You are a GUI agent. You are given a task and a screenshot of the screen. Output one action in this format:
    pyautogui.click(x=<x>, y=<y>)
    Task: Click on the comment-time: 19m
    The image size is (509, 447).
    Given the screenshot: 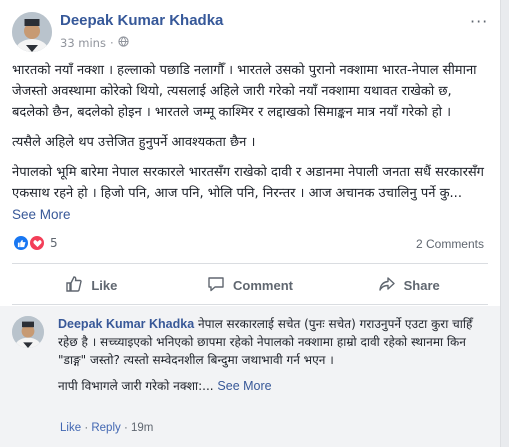 What is the action you would take?
    pyautogui.click(x=142, y=428)
    